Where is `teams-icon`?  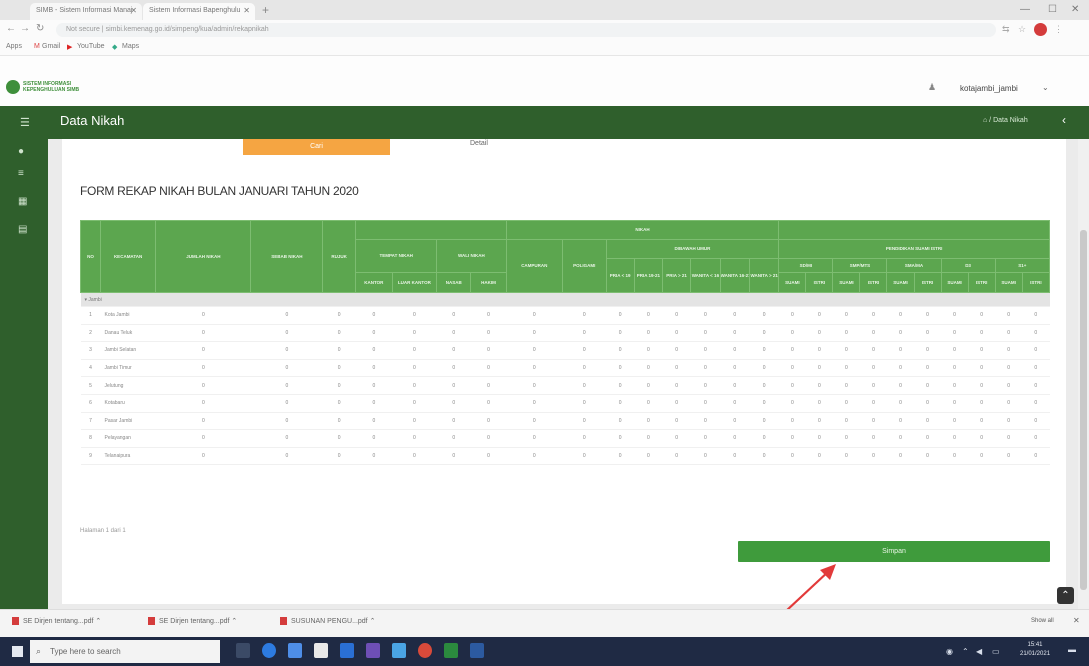 teams-icon is located at coordinates (373, 650).